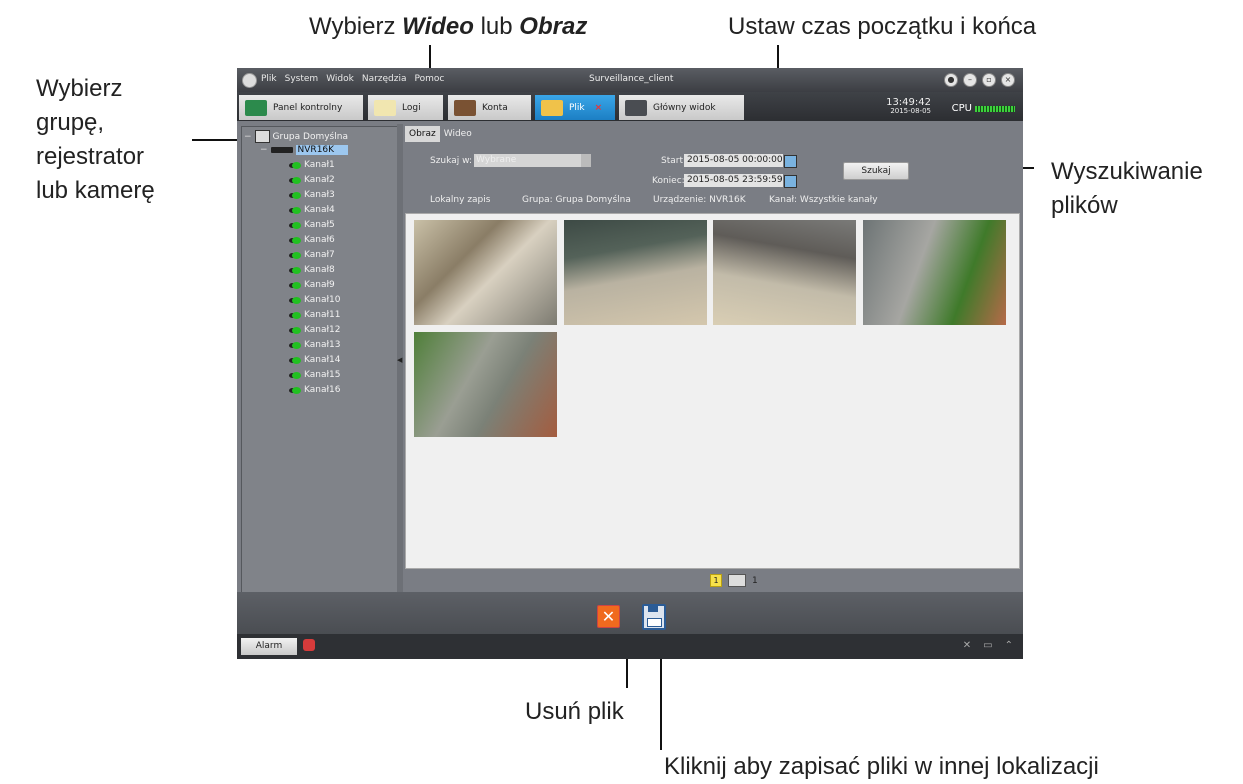  I want to click on tree-channel: Kanał14, so click(316, 360).